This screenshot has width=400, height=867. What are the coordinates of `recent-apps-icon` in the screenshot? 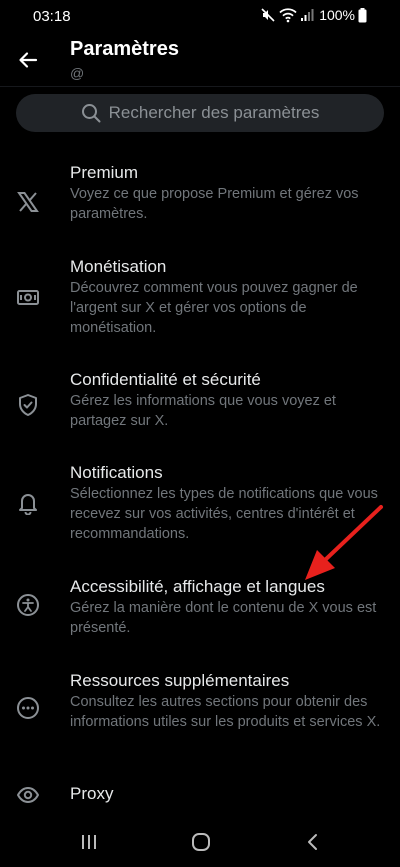 It's located at (89, 842).